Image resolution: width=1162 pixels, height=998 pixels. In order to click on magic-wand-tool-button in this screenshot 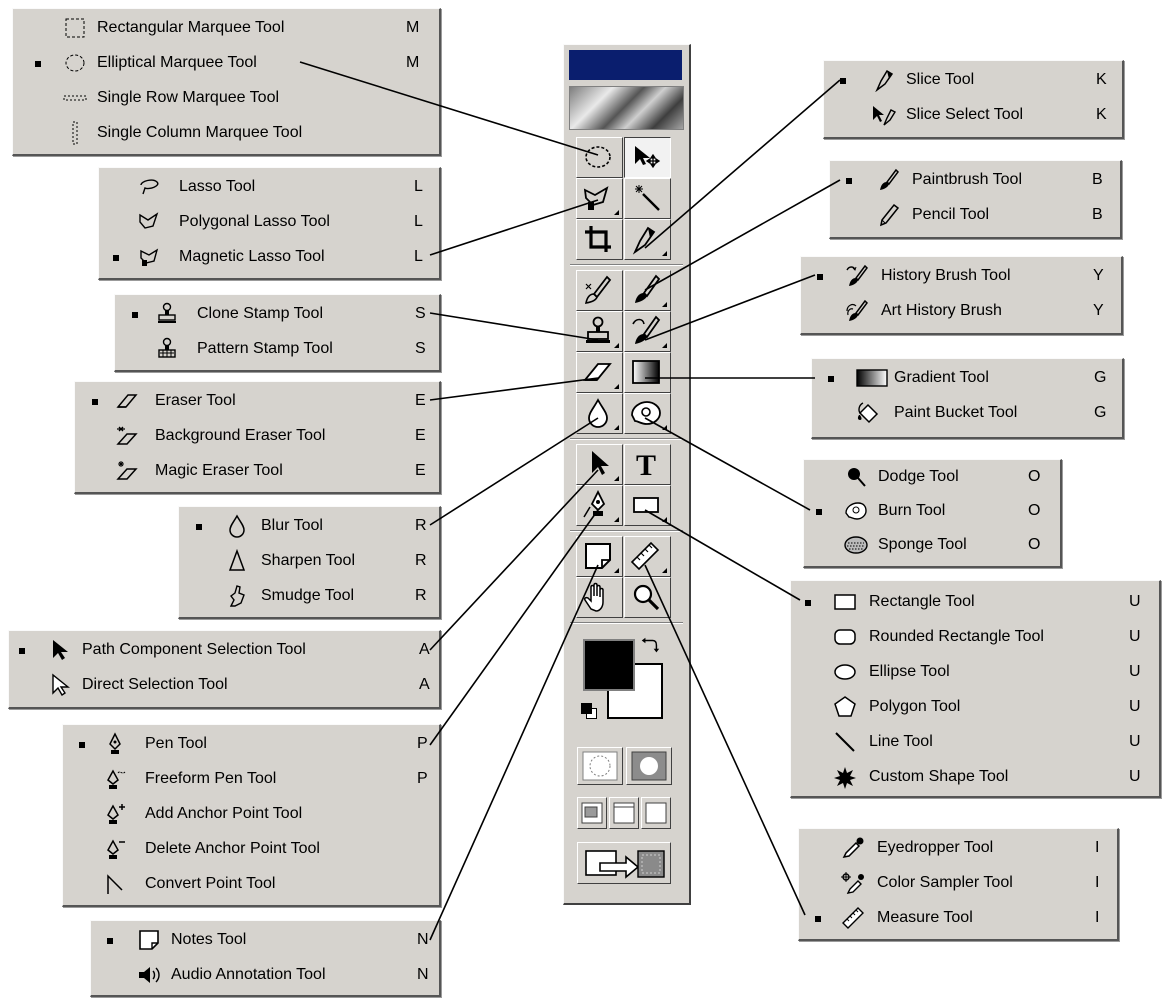, I will do `click(647, 198)`.